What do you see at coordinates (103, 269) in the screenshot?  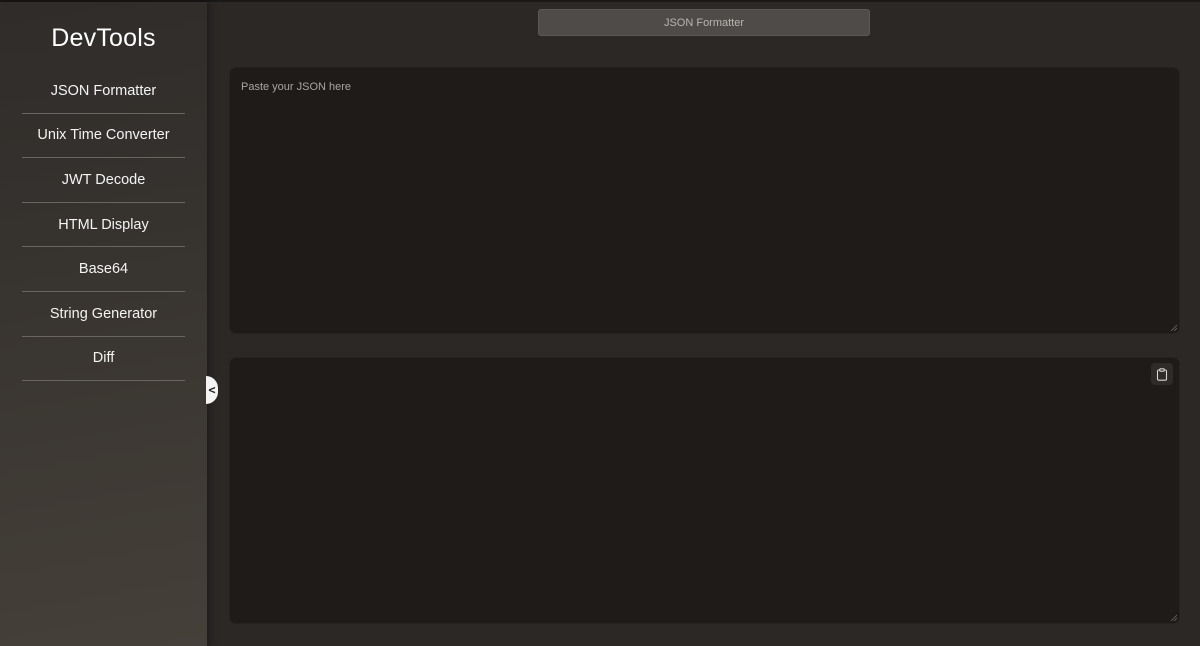 I see `sidebar-item-base64: Base64` at bounding box center [103, 269].